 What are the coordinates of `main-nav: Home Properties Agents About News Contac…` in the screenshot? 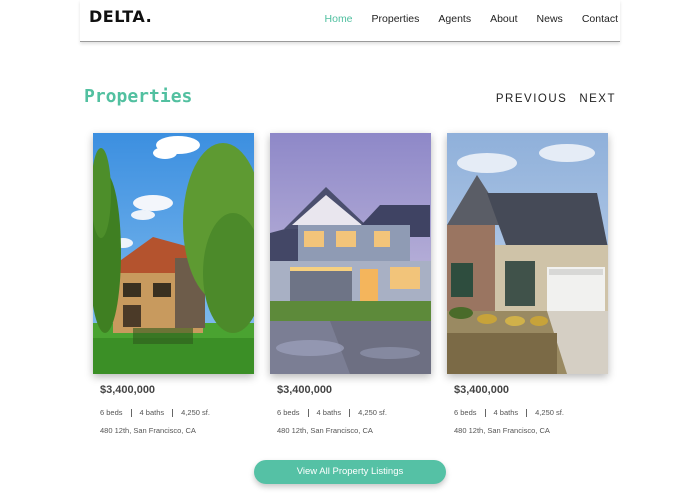 It's located at (462, 19).